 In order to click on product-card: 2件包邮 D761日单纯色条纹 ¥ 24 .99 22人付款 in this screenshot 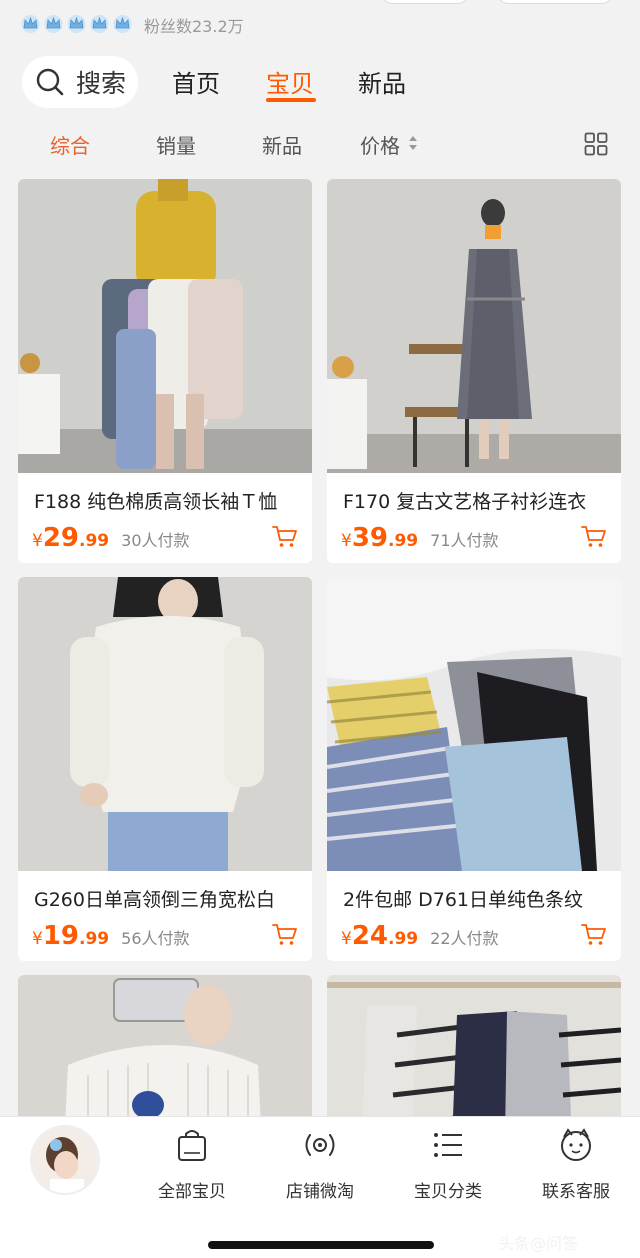, I will do `click(474, 769)`.